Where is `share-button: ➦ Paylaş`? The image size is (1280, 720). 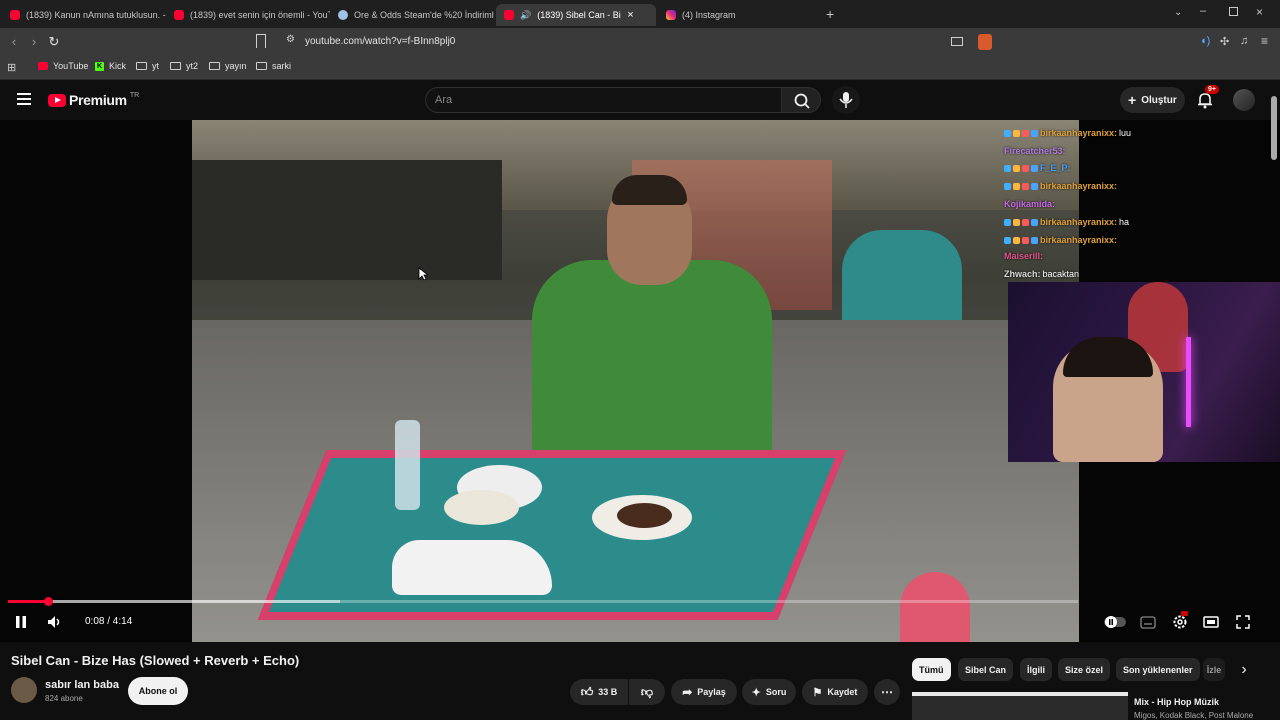 share-button: ➦ Paylaş is located at coordinates (704, 692).